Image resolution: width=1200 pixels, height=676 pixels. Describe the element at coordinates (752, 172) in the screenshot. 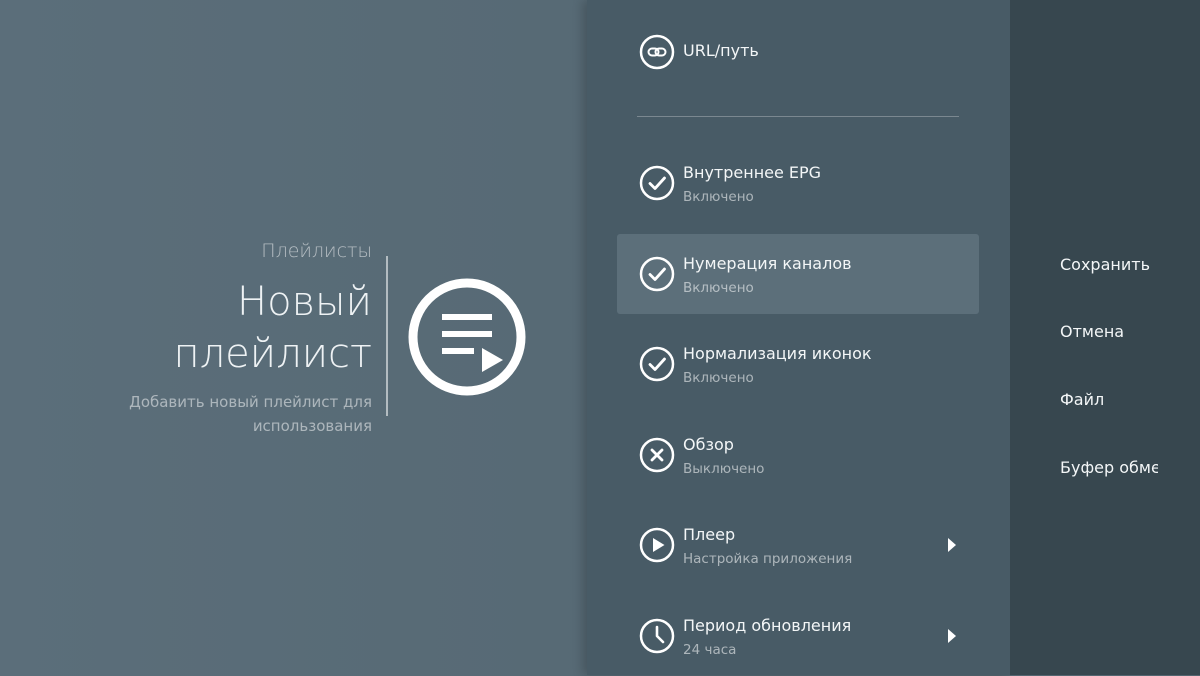

I see `action-label: Внутреннее EPG` at that location.